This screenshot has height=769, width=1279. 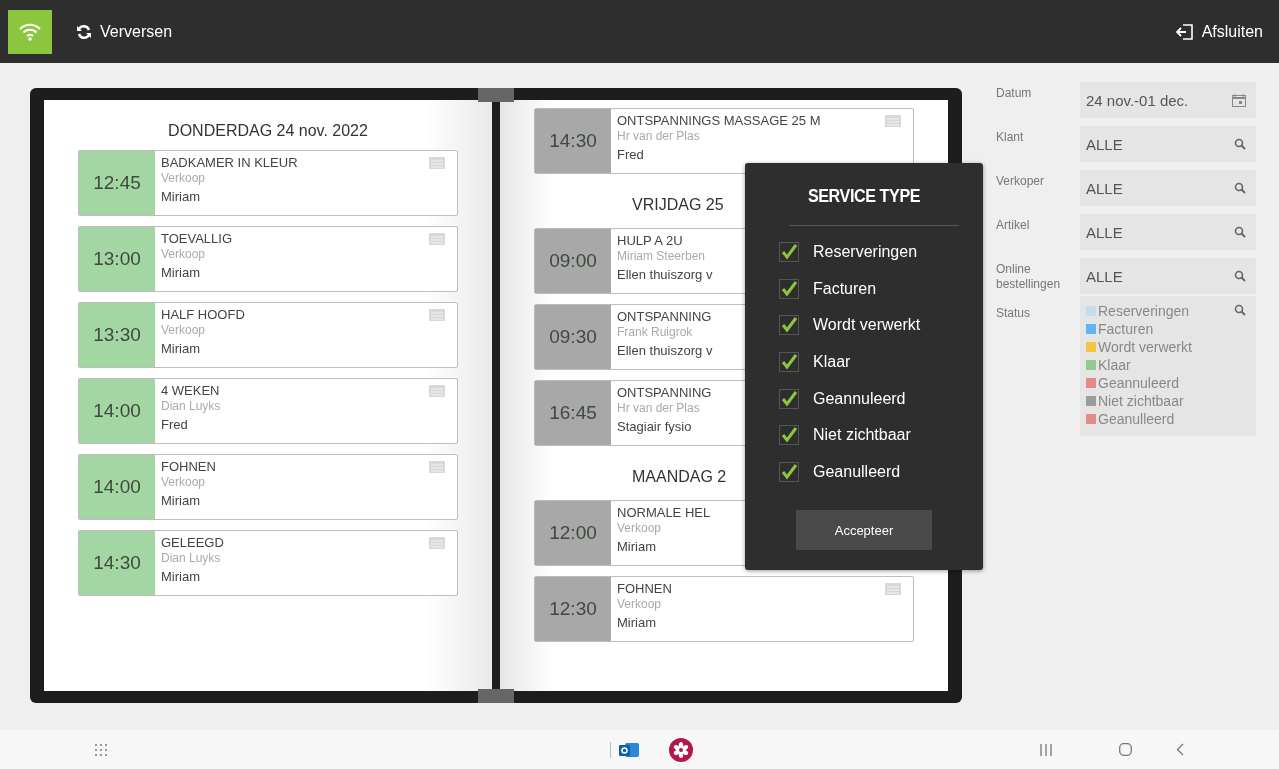 I want to click on refresh-button: Verversen, so click(x=124, y=31).